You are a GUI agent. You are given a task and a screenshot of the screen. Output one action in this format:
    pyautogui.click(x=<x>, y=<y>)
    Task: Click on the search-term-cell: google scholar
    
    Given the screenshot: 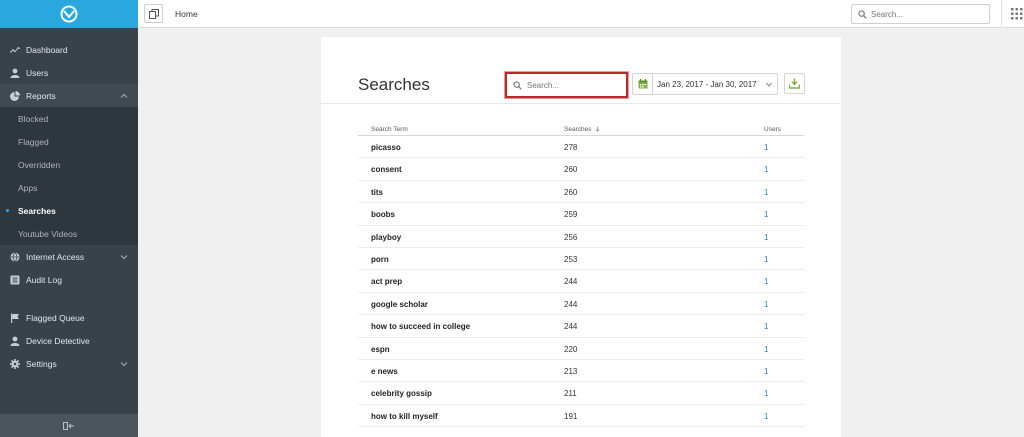 What is the action you would take?
    pyautogui.click(x=399, y=304)
    